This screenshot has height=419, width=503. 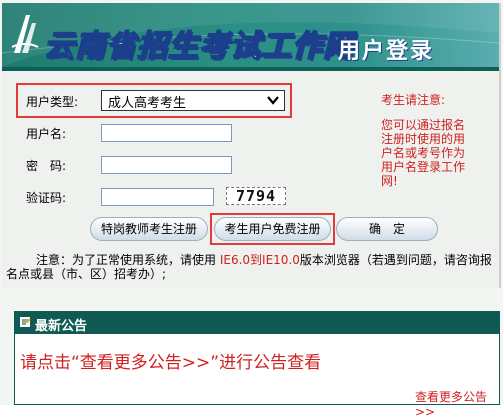 I want to click on announcement-message: 请点击“查看更多公告>>”进行公告查看, so click(x=171, y=363).